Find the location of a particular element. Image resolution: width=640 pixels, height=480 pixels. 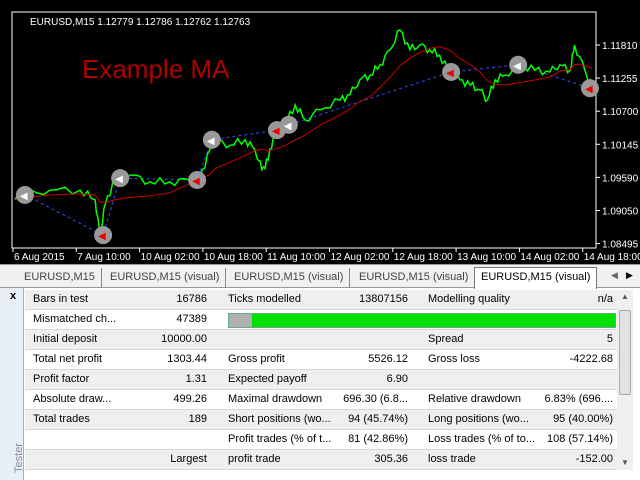

price-tick-label: 1.08495 is located at coordinates (620, 245).